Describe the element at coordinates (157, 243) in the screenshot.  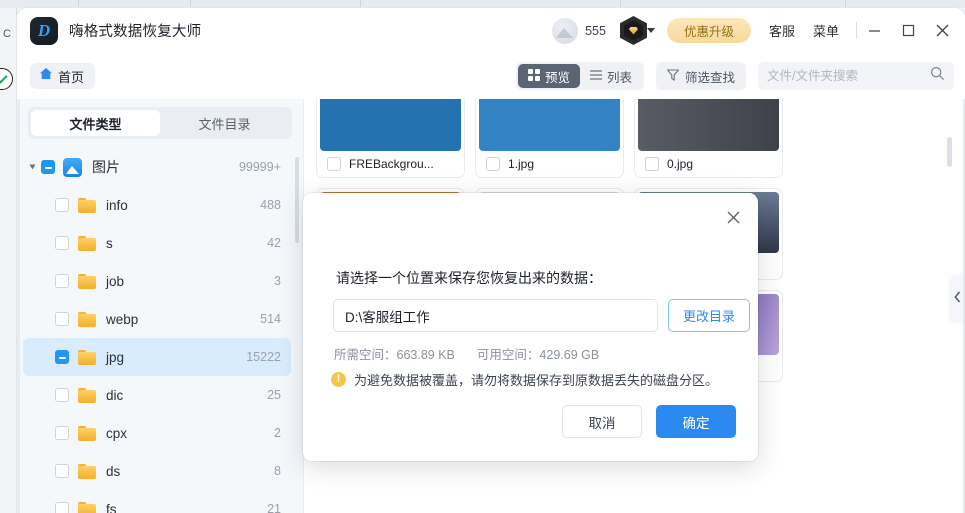
I see `tree-row-s: s 42` at that location.